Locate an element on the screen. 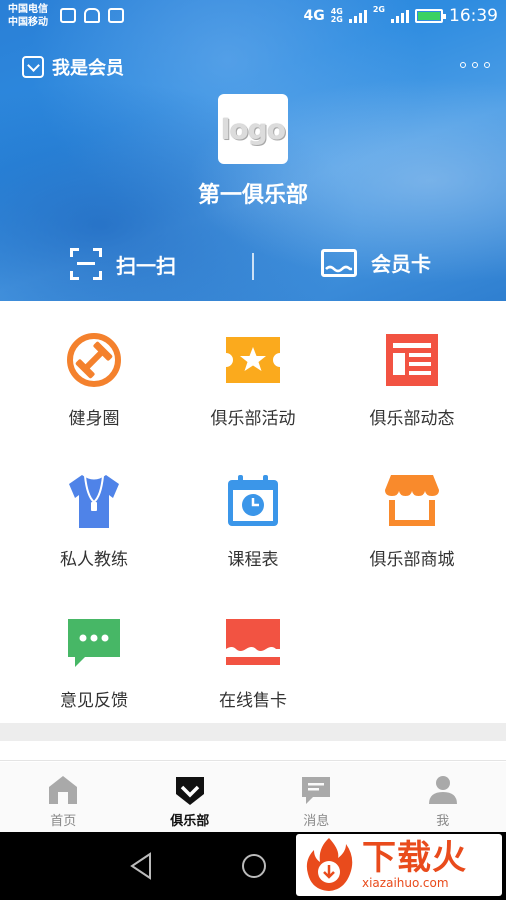 The width and height of the screenshot is (506, 900). tab-profile: 我 is located at coordinates (443, 797).